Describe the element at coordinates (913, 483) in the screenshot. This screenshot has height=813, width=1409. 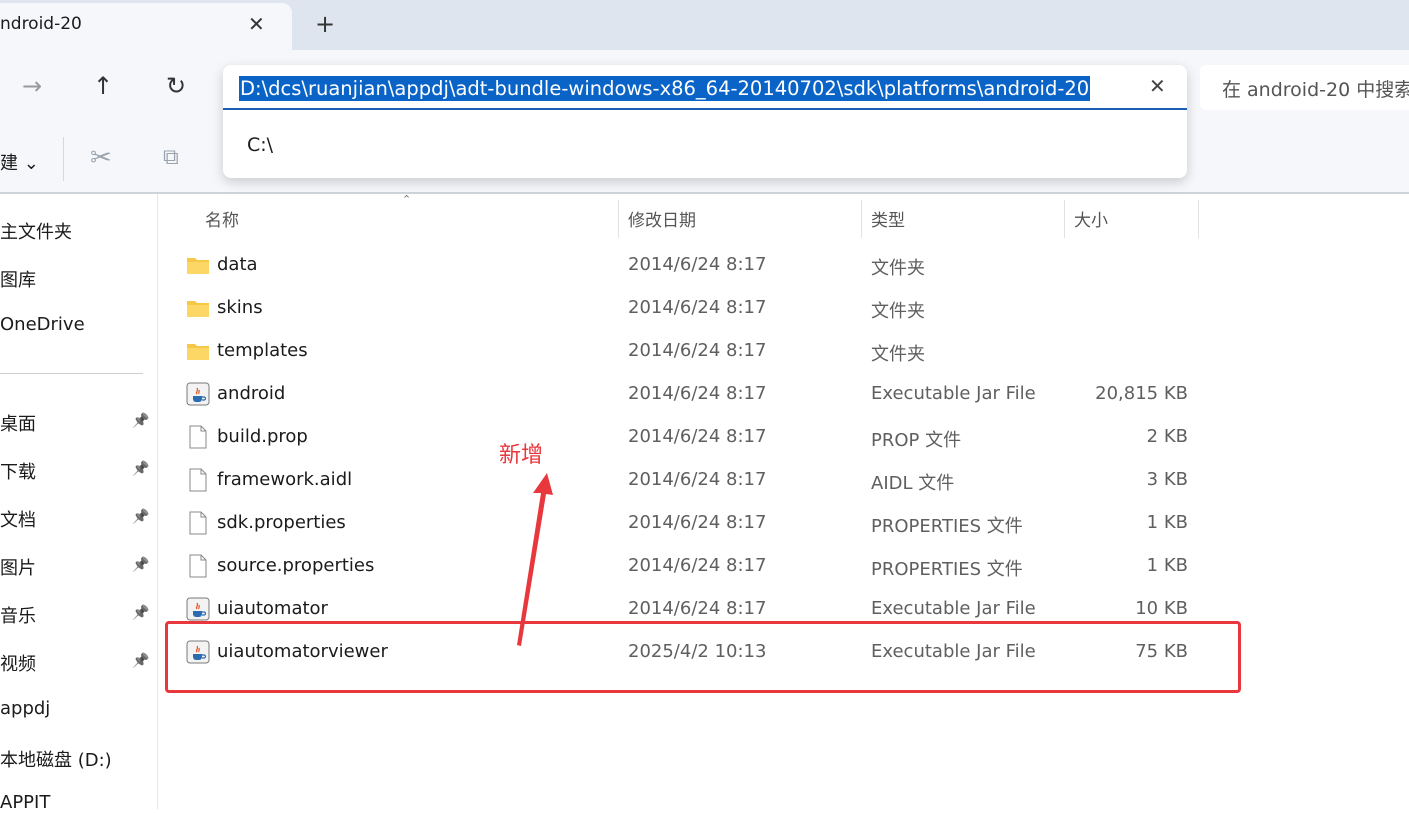
I see `file-type: AIDL 文件` at that location.